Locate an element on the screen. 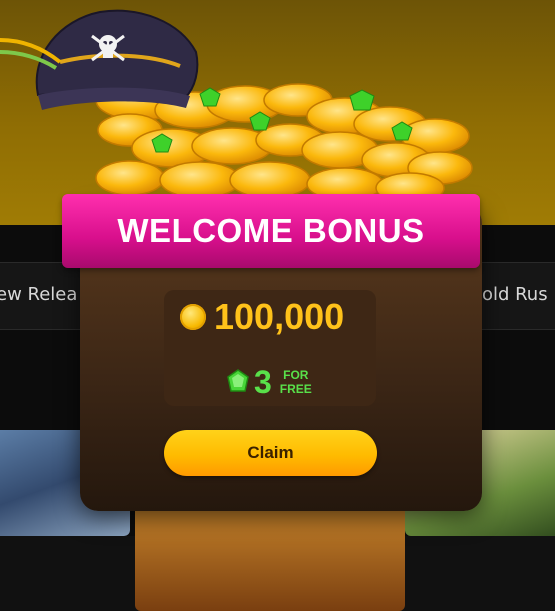 Image resolution: width=555 pixels, height=611 pixels. welcome-bonus-ribbon: WELCOME BONUS is located at coordinates (271, 231).